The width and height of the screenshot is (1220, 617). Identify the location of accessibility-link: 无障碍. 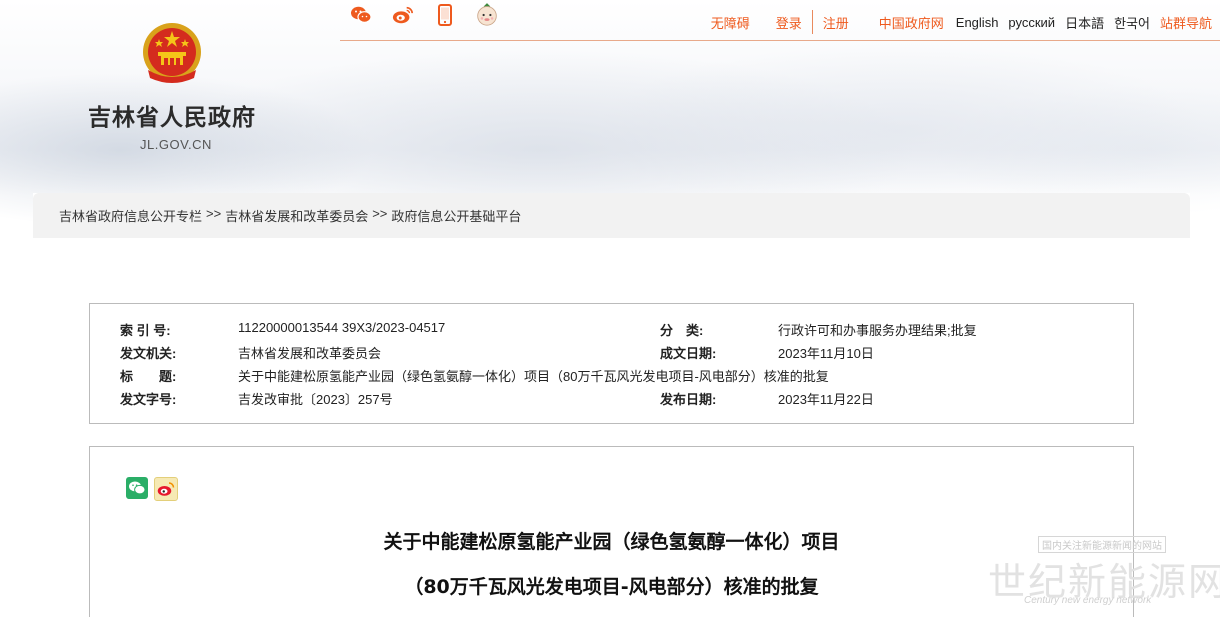
(730, 22).